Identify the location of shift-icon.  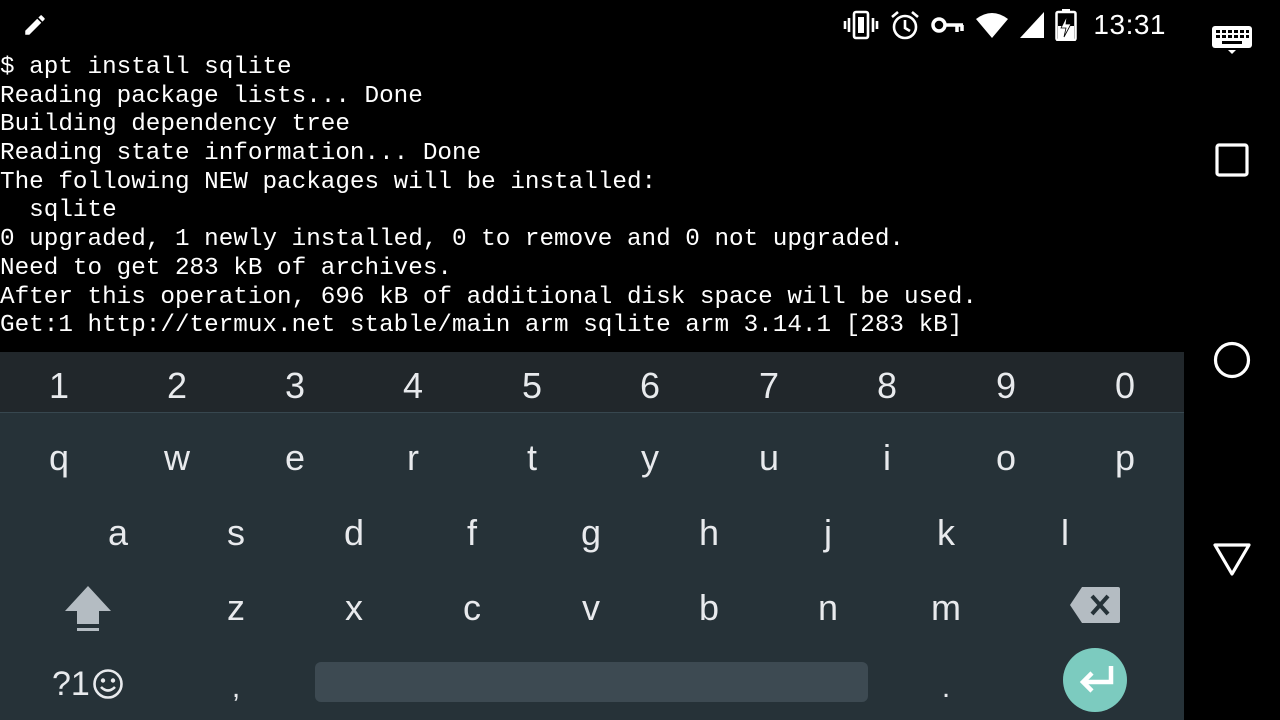
(88, 608).